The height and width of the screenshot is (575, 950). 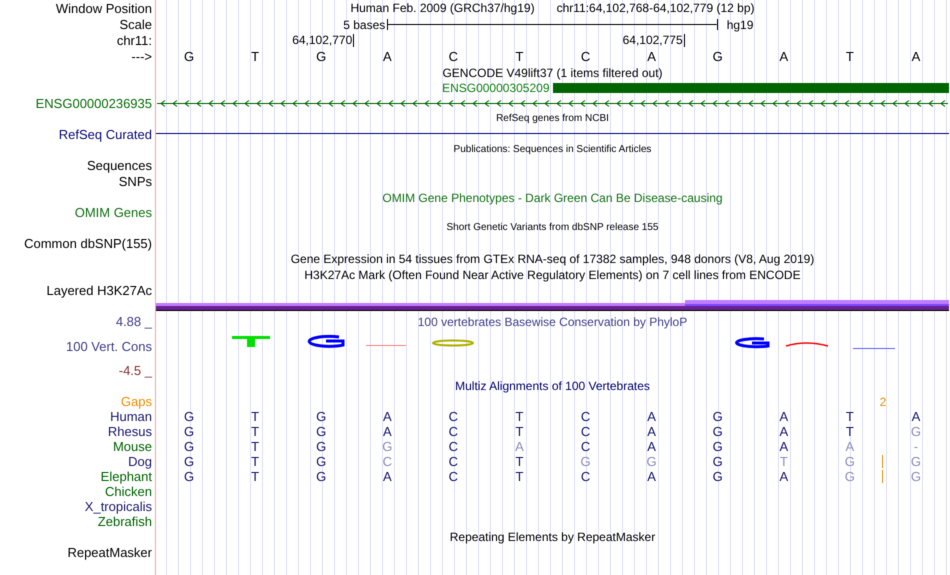 I want to click on gap-count: 2, so click(x=883, y=401).